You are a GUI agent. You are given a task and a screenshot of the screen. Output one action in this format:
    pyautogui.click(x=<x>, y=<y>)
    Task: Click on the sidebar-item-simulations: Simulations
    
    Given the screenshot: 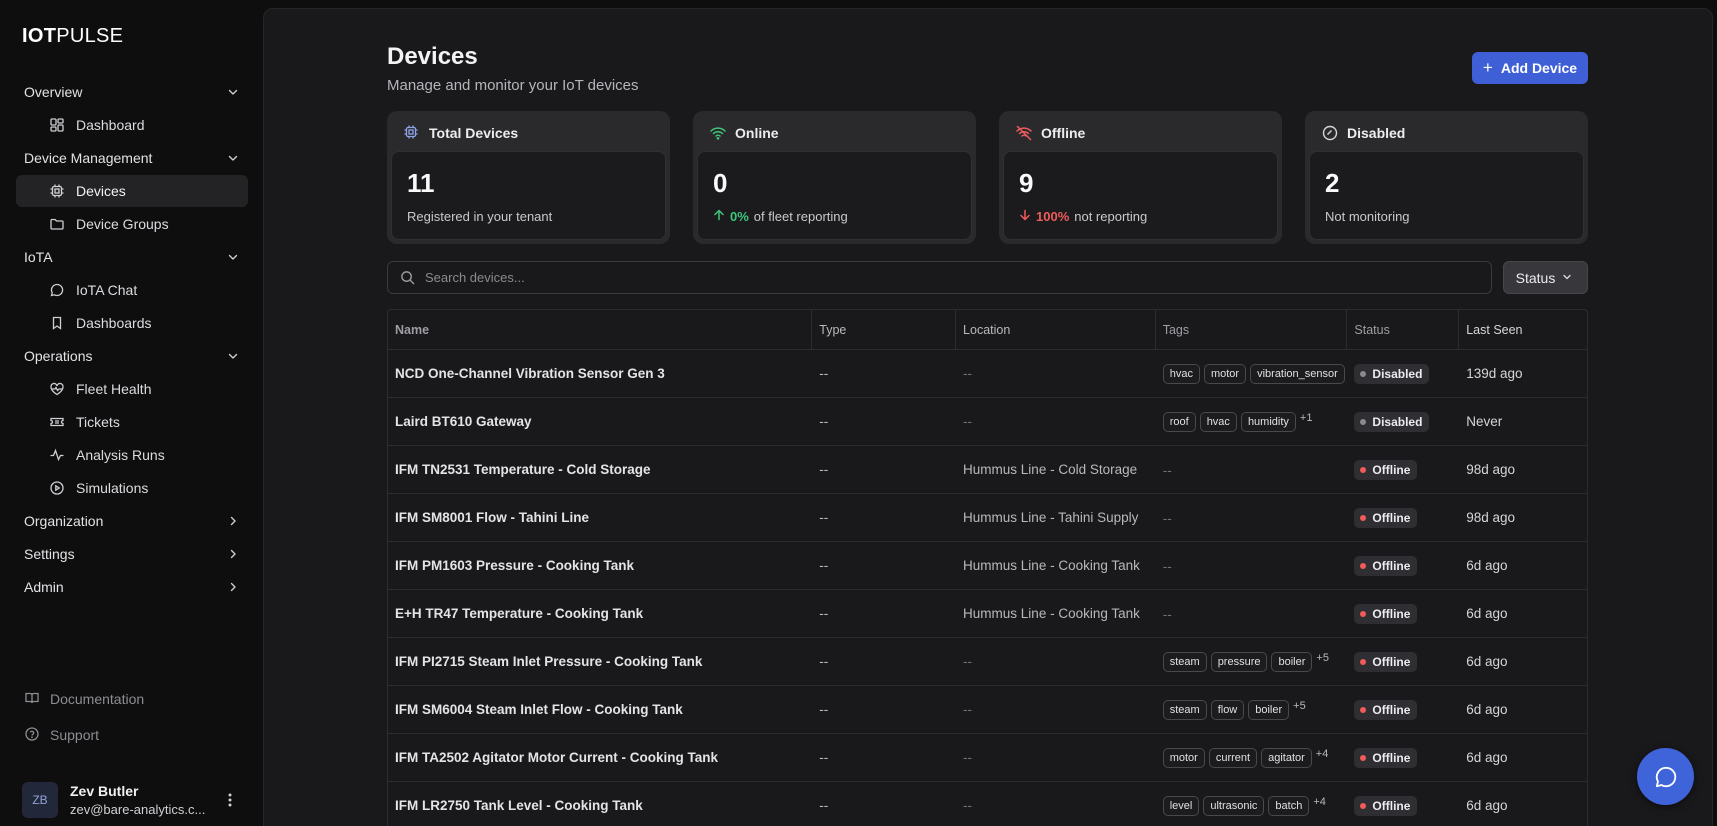 What is the action you would take?
    pyautogui.click(x=132, y=488)
    